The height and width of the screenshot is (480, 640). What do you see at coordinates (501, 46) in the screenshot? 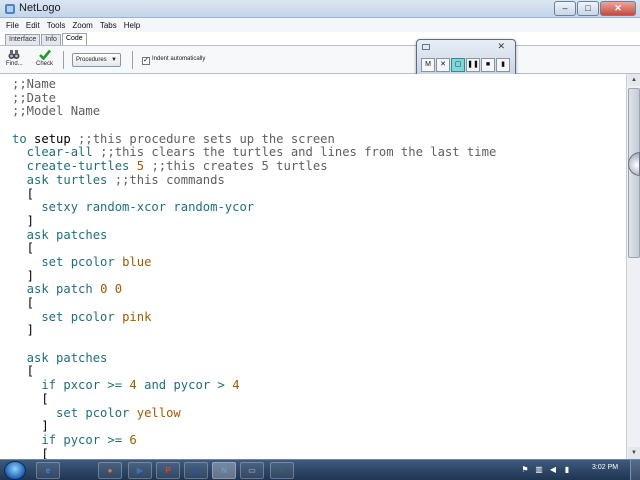
I see `recorder-close-button: ✕` at bounding box center [501, 46].